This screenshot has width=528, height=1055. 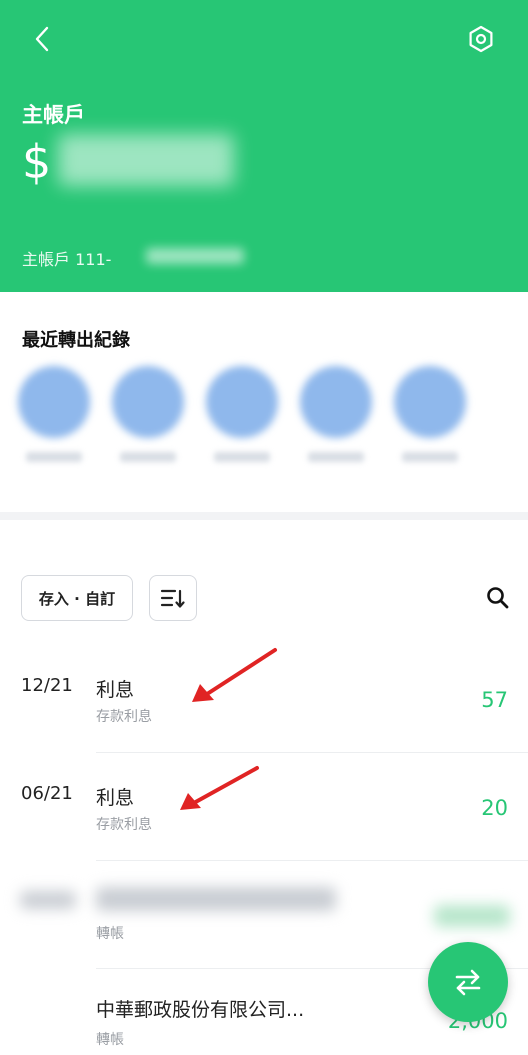 I want to click on balance-amount-redacted, so click(x=146, y=160).